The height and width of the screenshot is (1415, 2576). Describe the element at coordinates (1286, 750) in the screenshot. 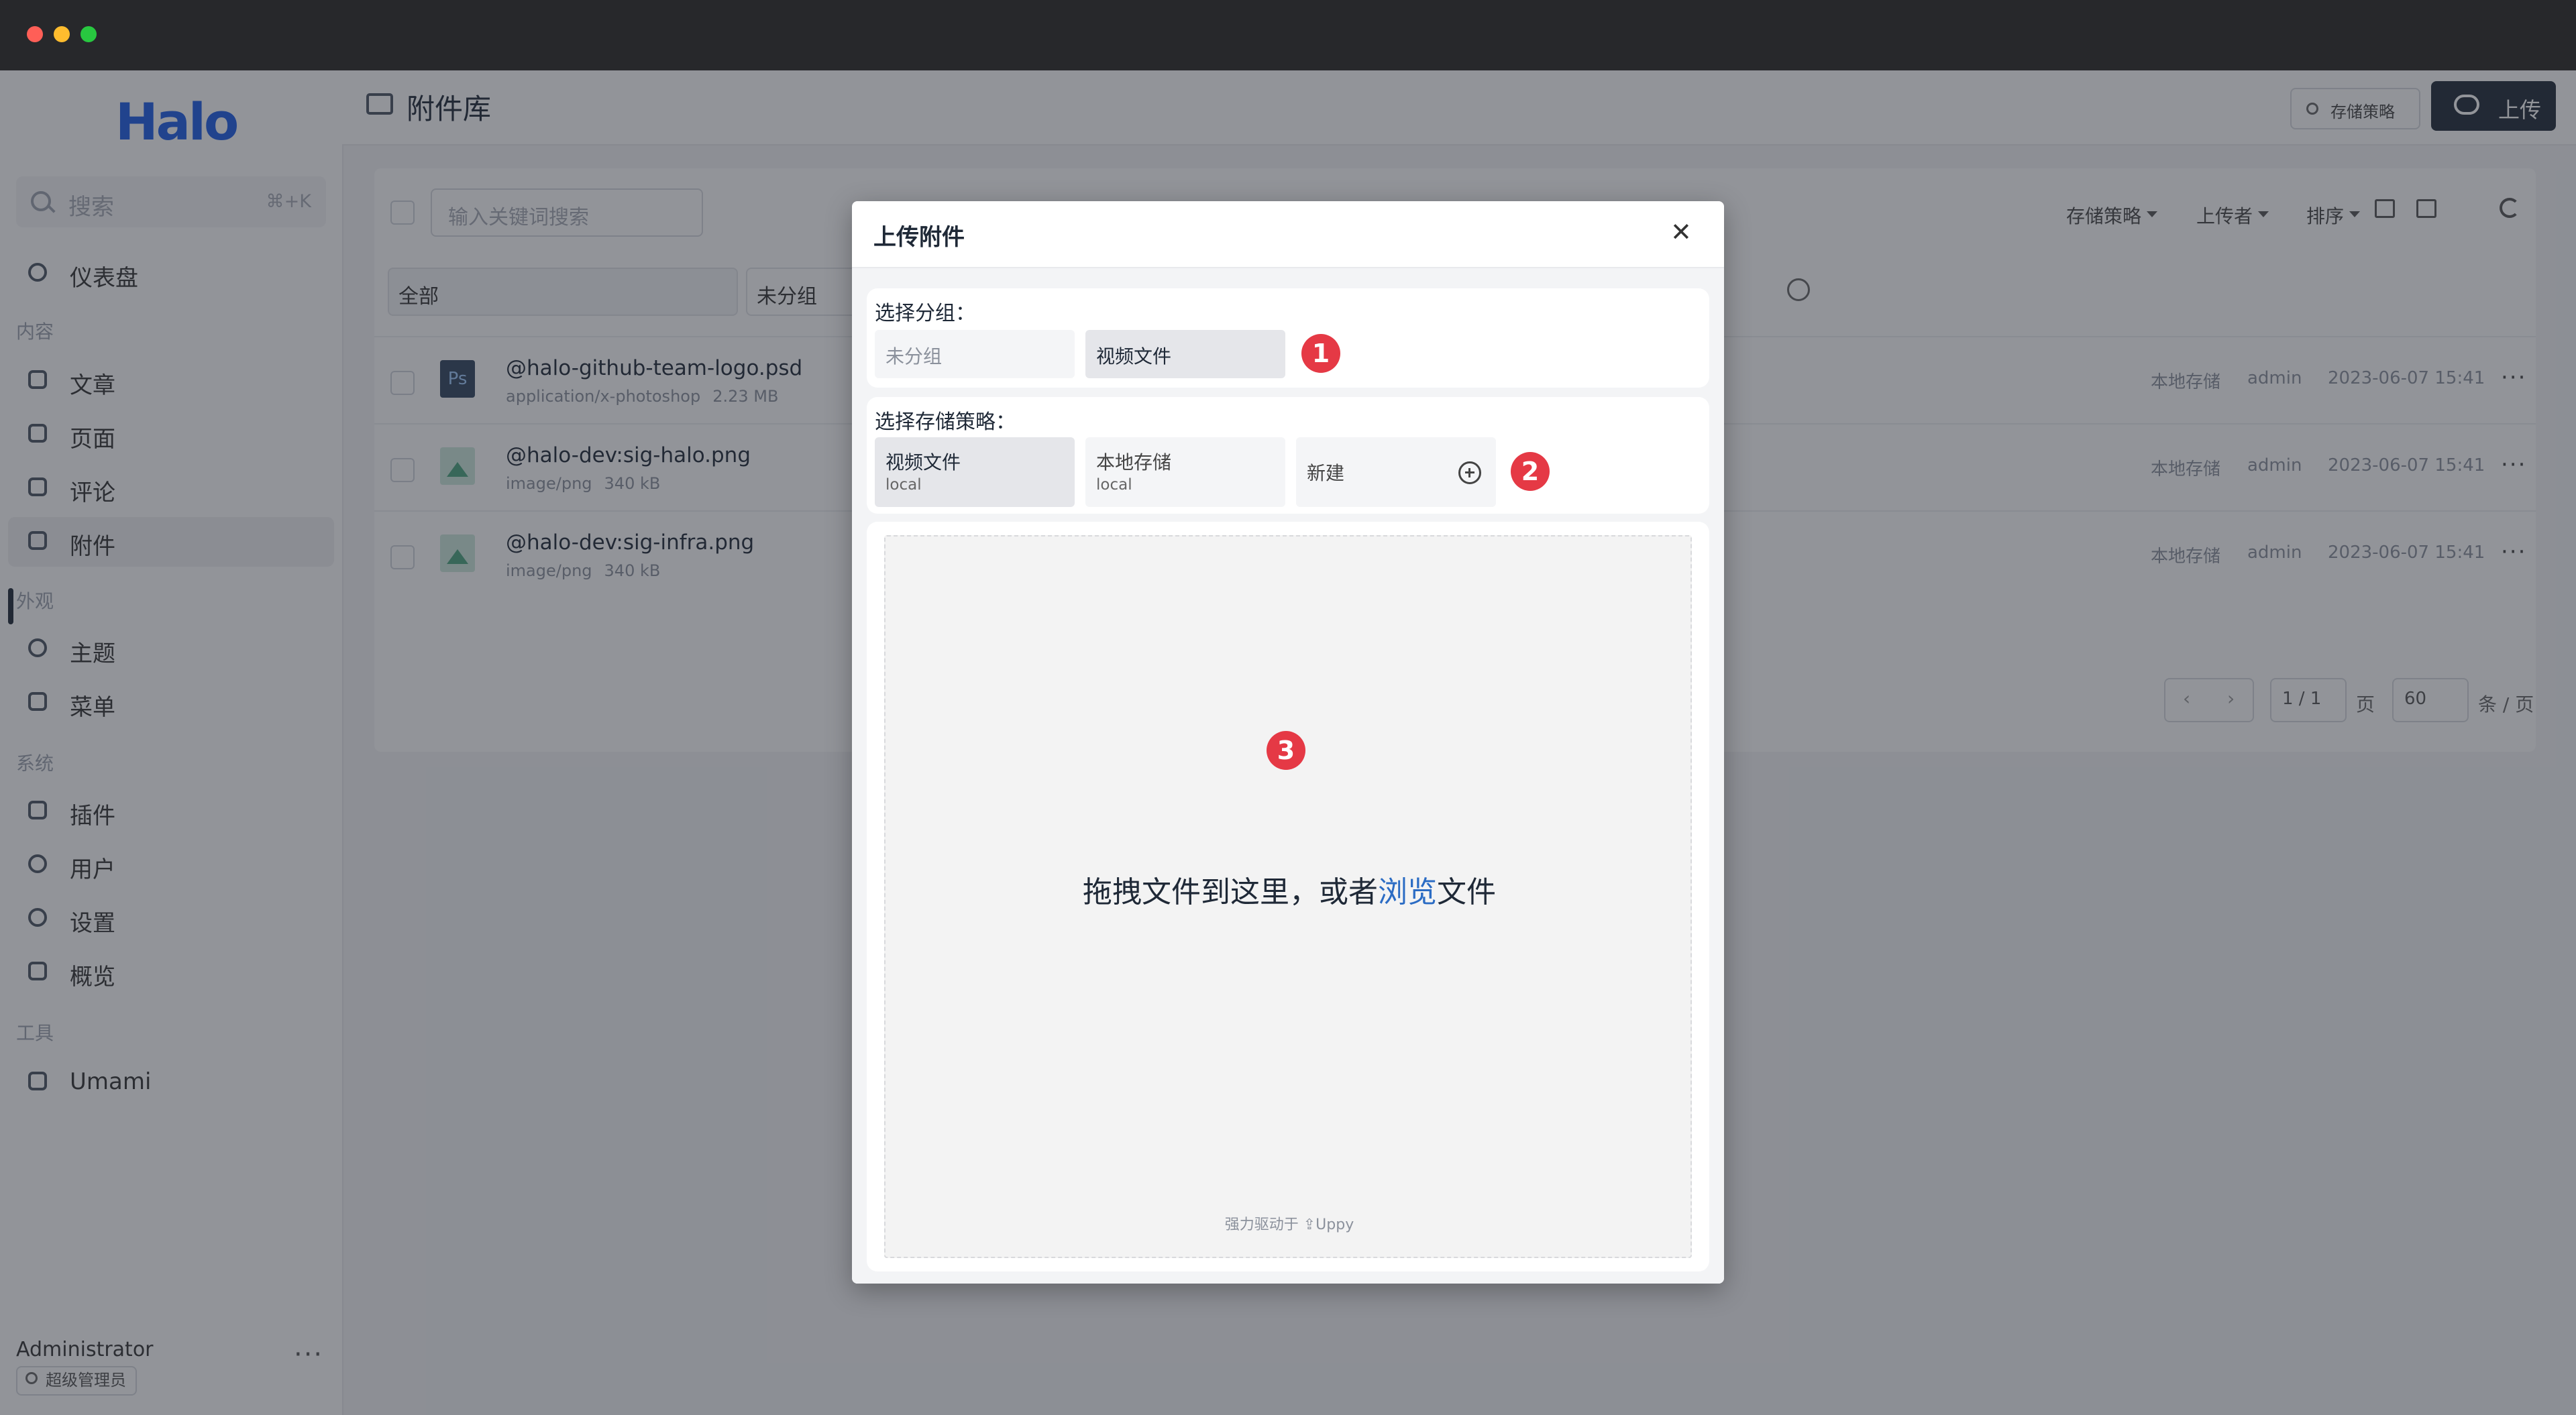

I see `marker-3: 3` at that location.